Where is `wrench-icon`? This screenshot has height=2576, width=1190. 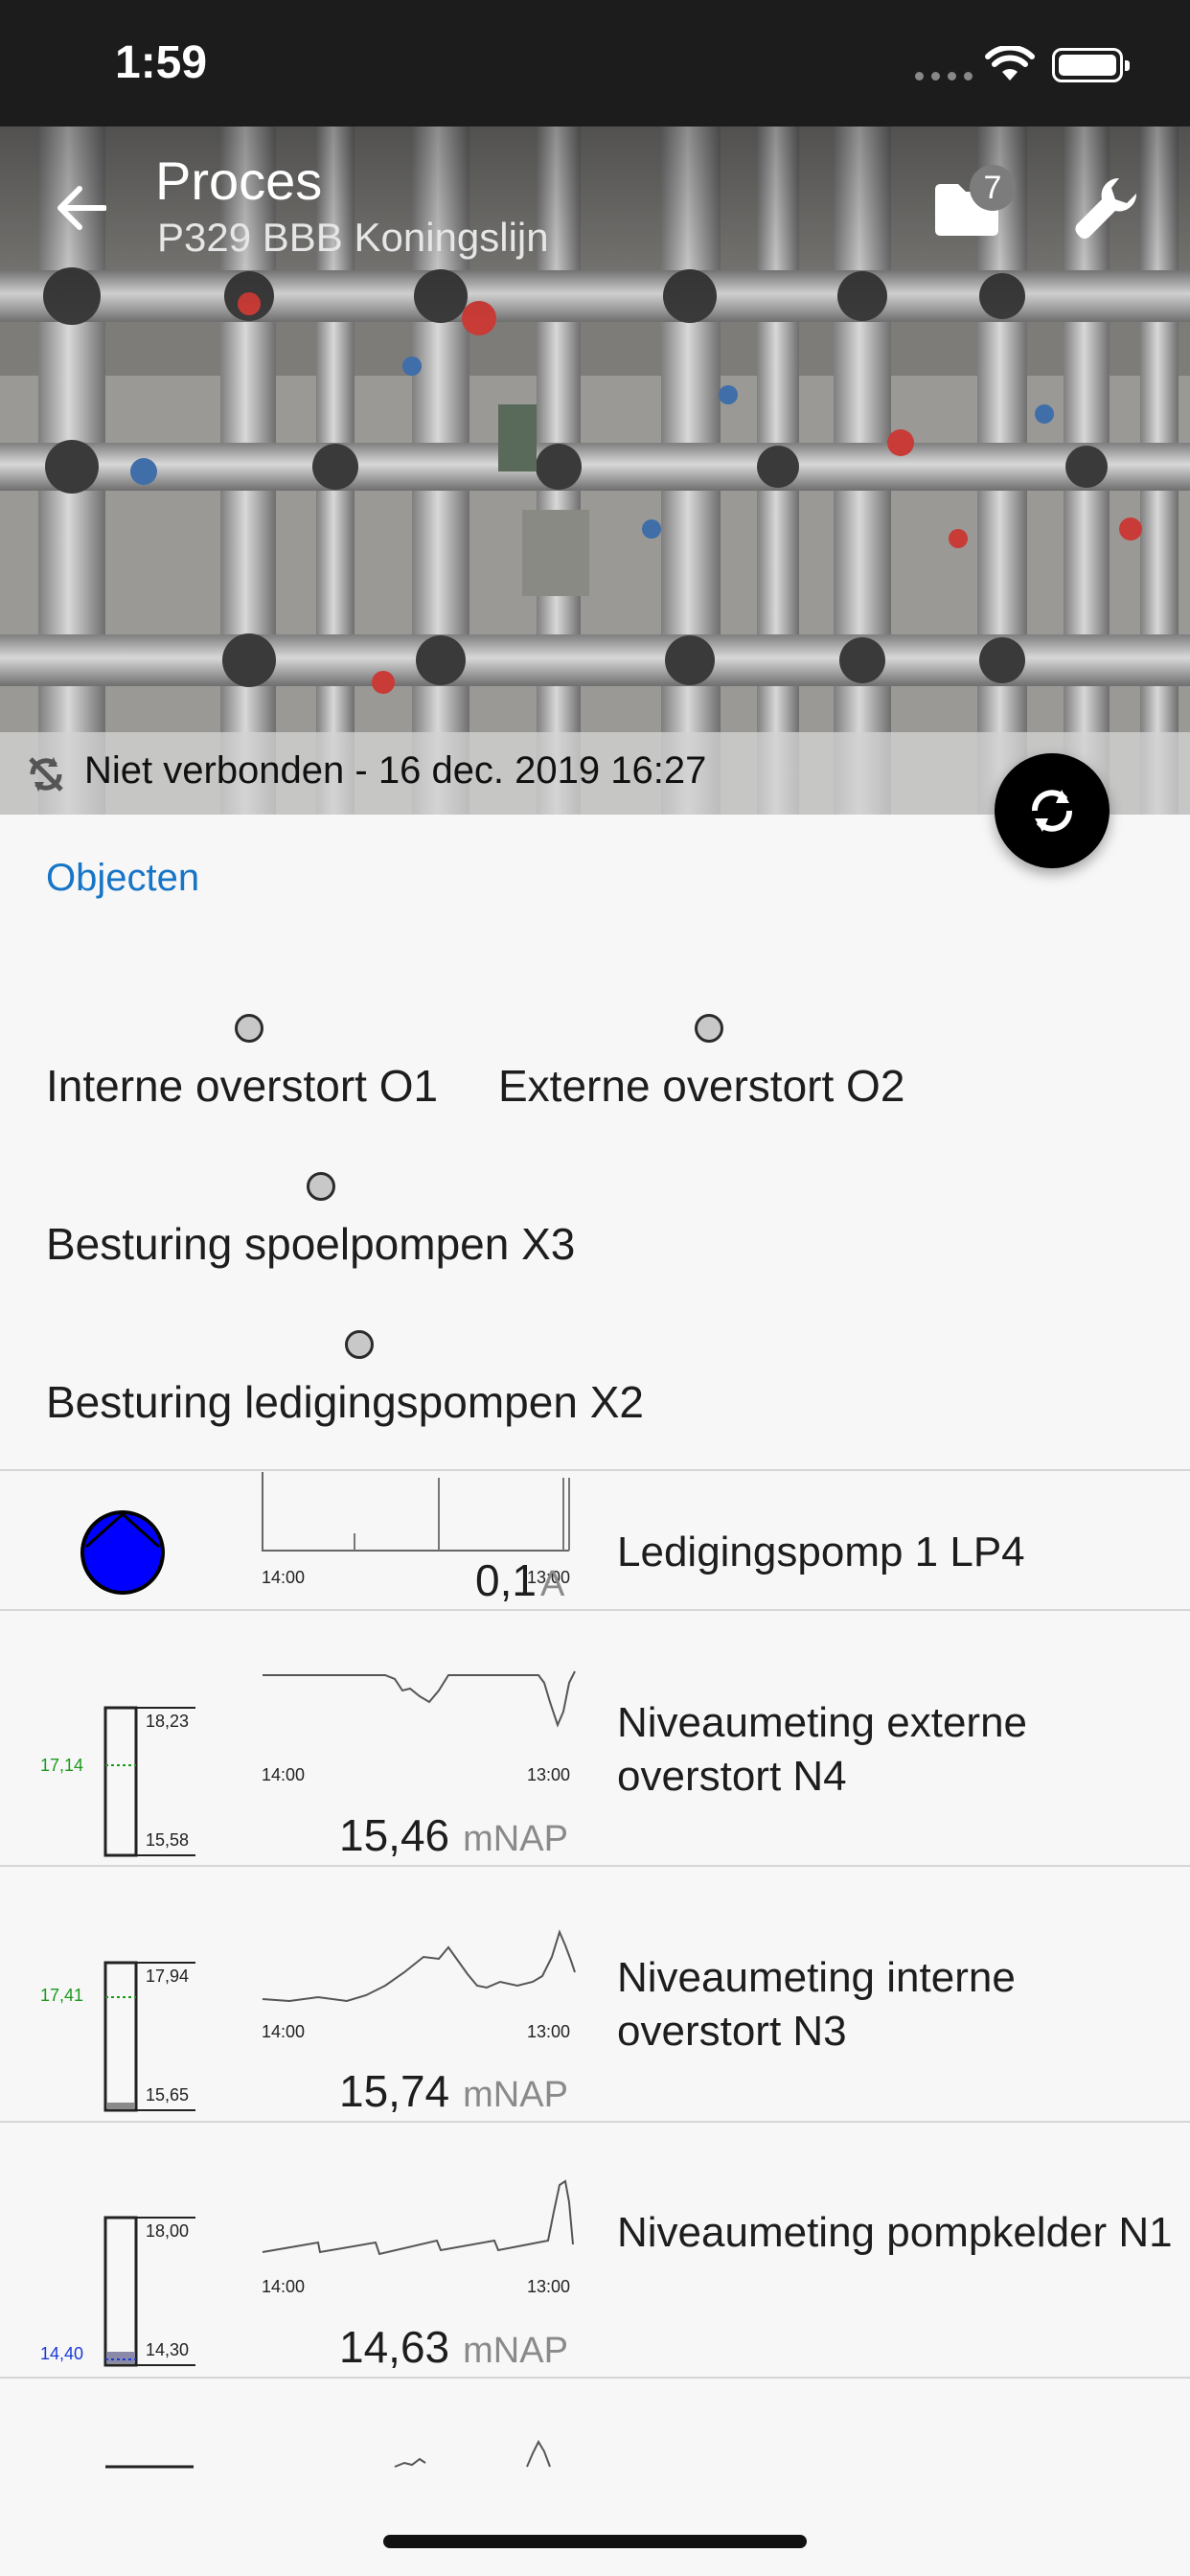
wrench-icon is located at coordinates (1106, 208).